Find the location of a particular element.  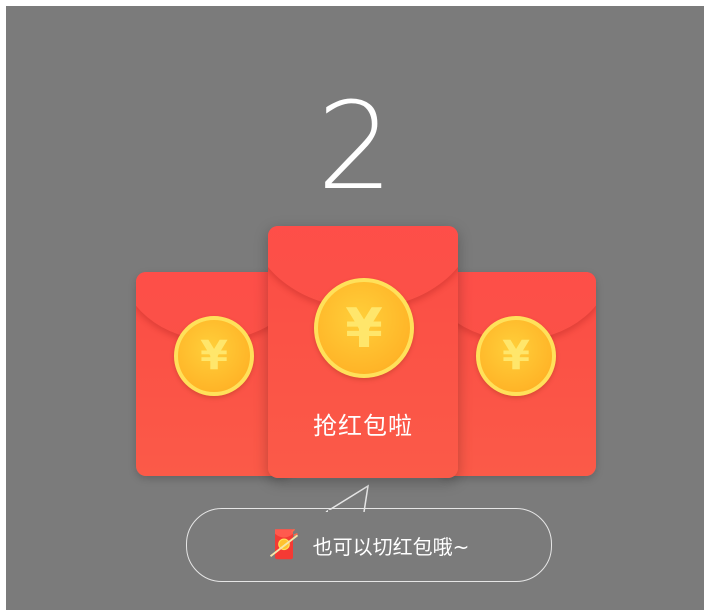

red-envelope-right: ¥ is located at coordinates (517, 374).